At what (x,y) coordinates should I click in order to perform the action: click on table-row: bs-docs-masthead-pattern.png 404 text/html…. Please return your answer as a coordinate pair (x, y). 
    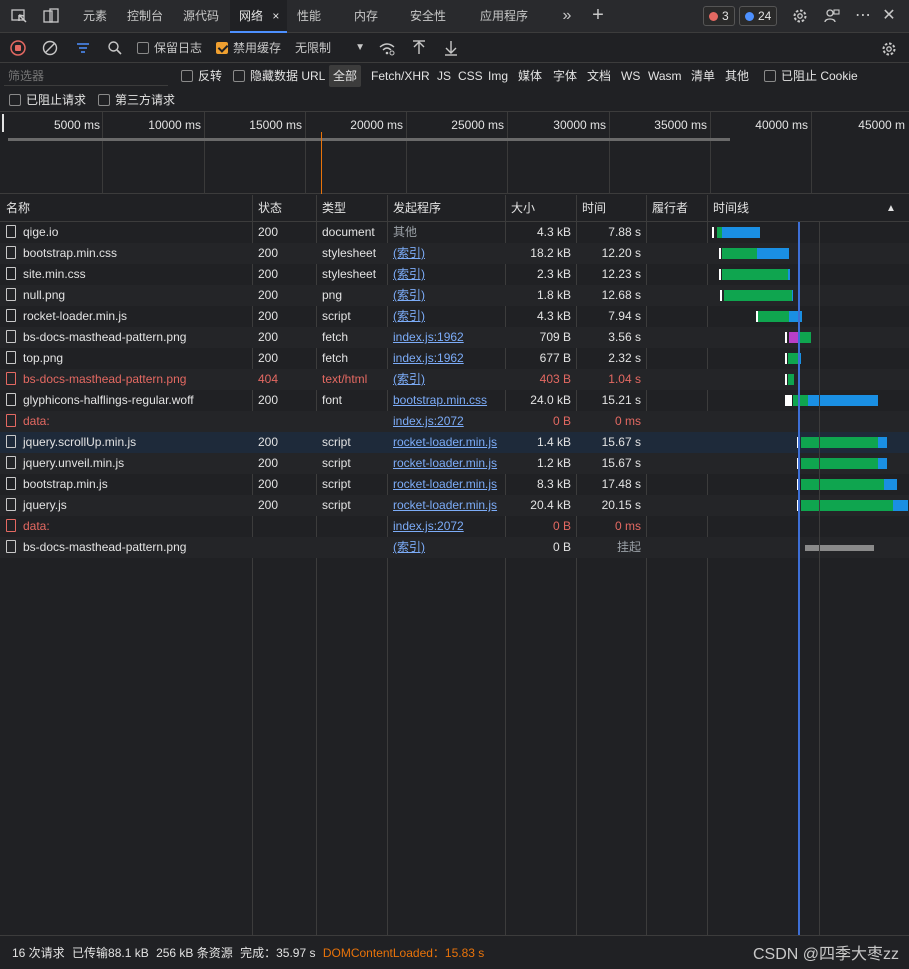
    Looking at the image, I should click on (454, 379).